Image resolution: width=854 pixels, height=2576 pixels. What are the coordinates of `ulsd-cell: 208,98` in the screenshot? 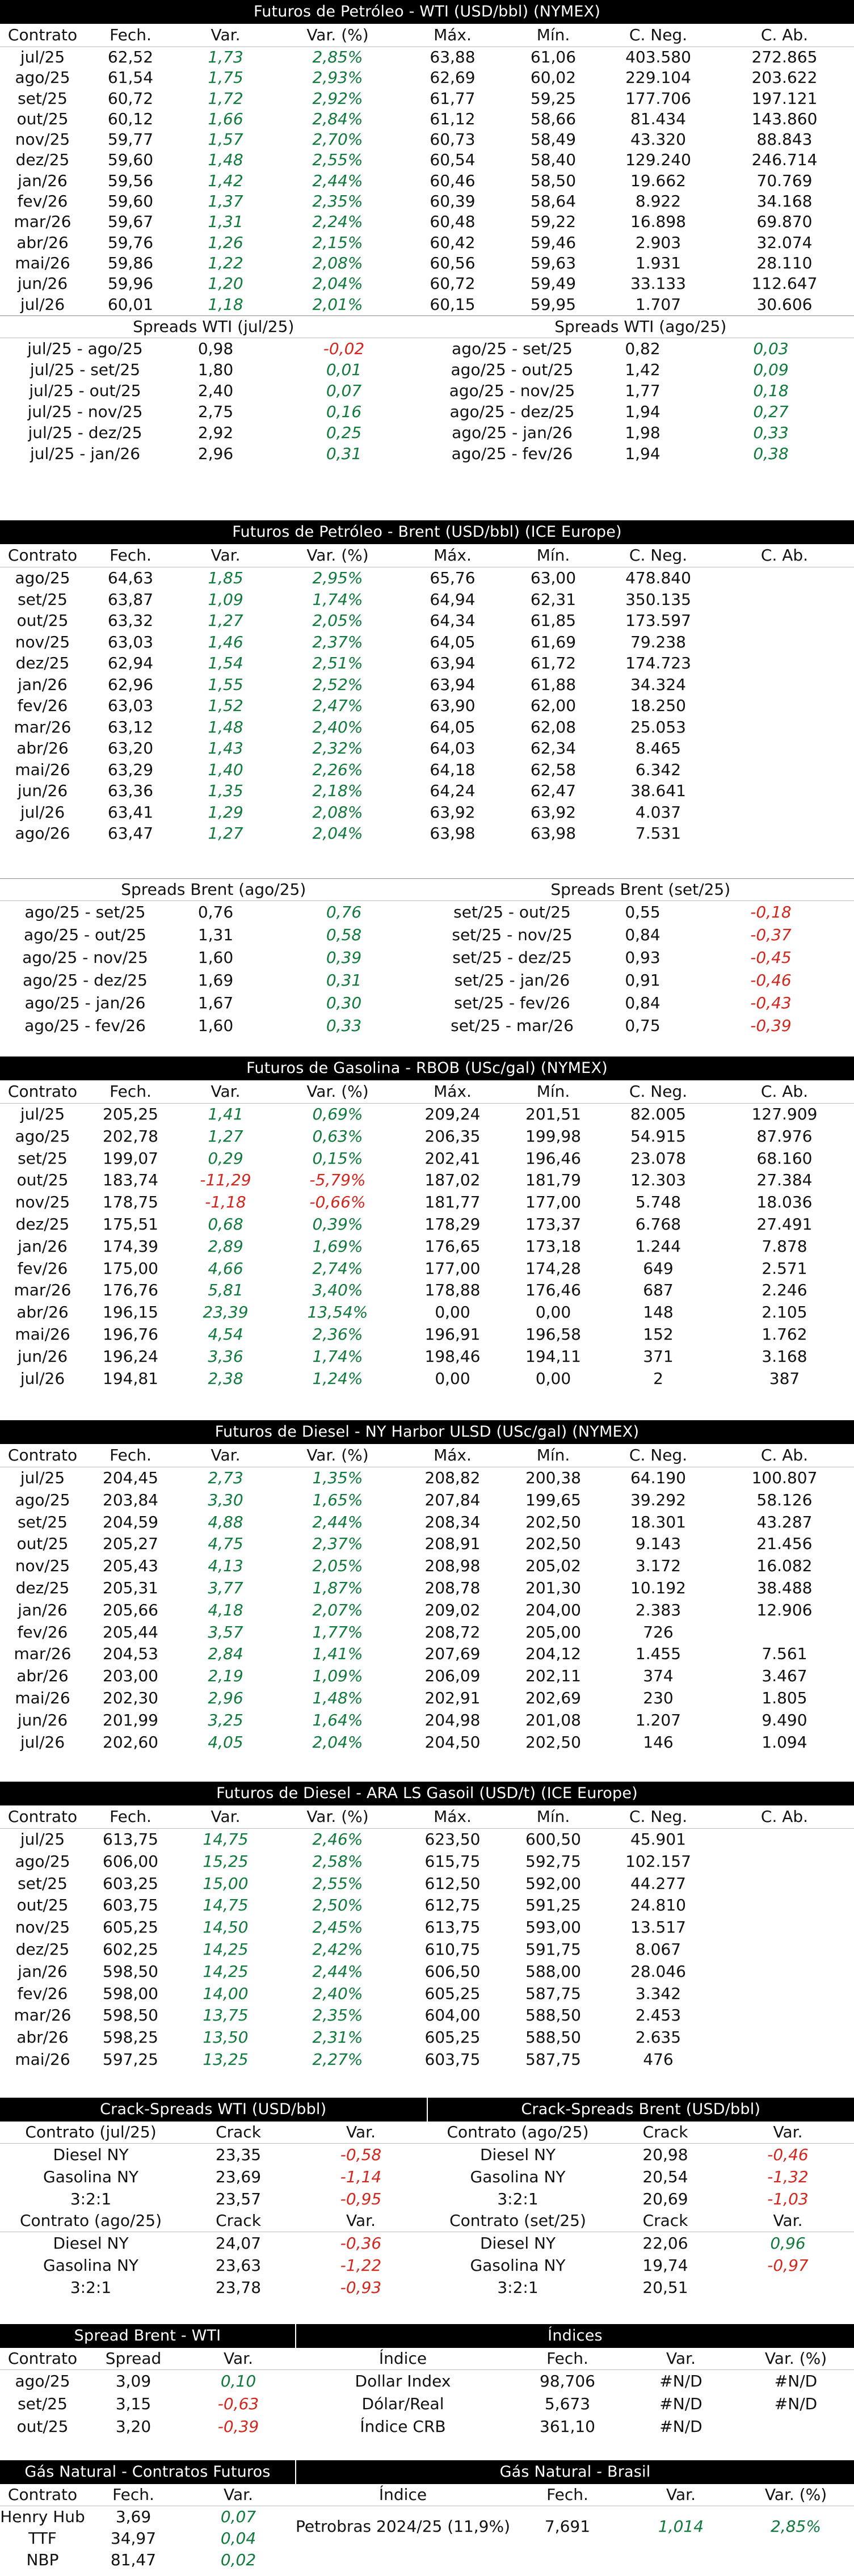 It's located at (452, 1566).